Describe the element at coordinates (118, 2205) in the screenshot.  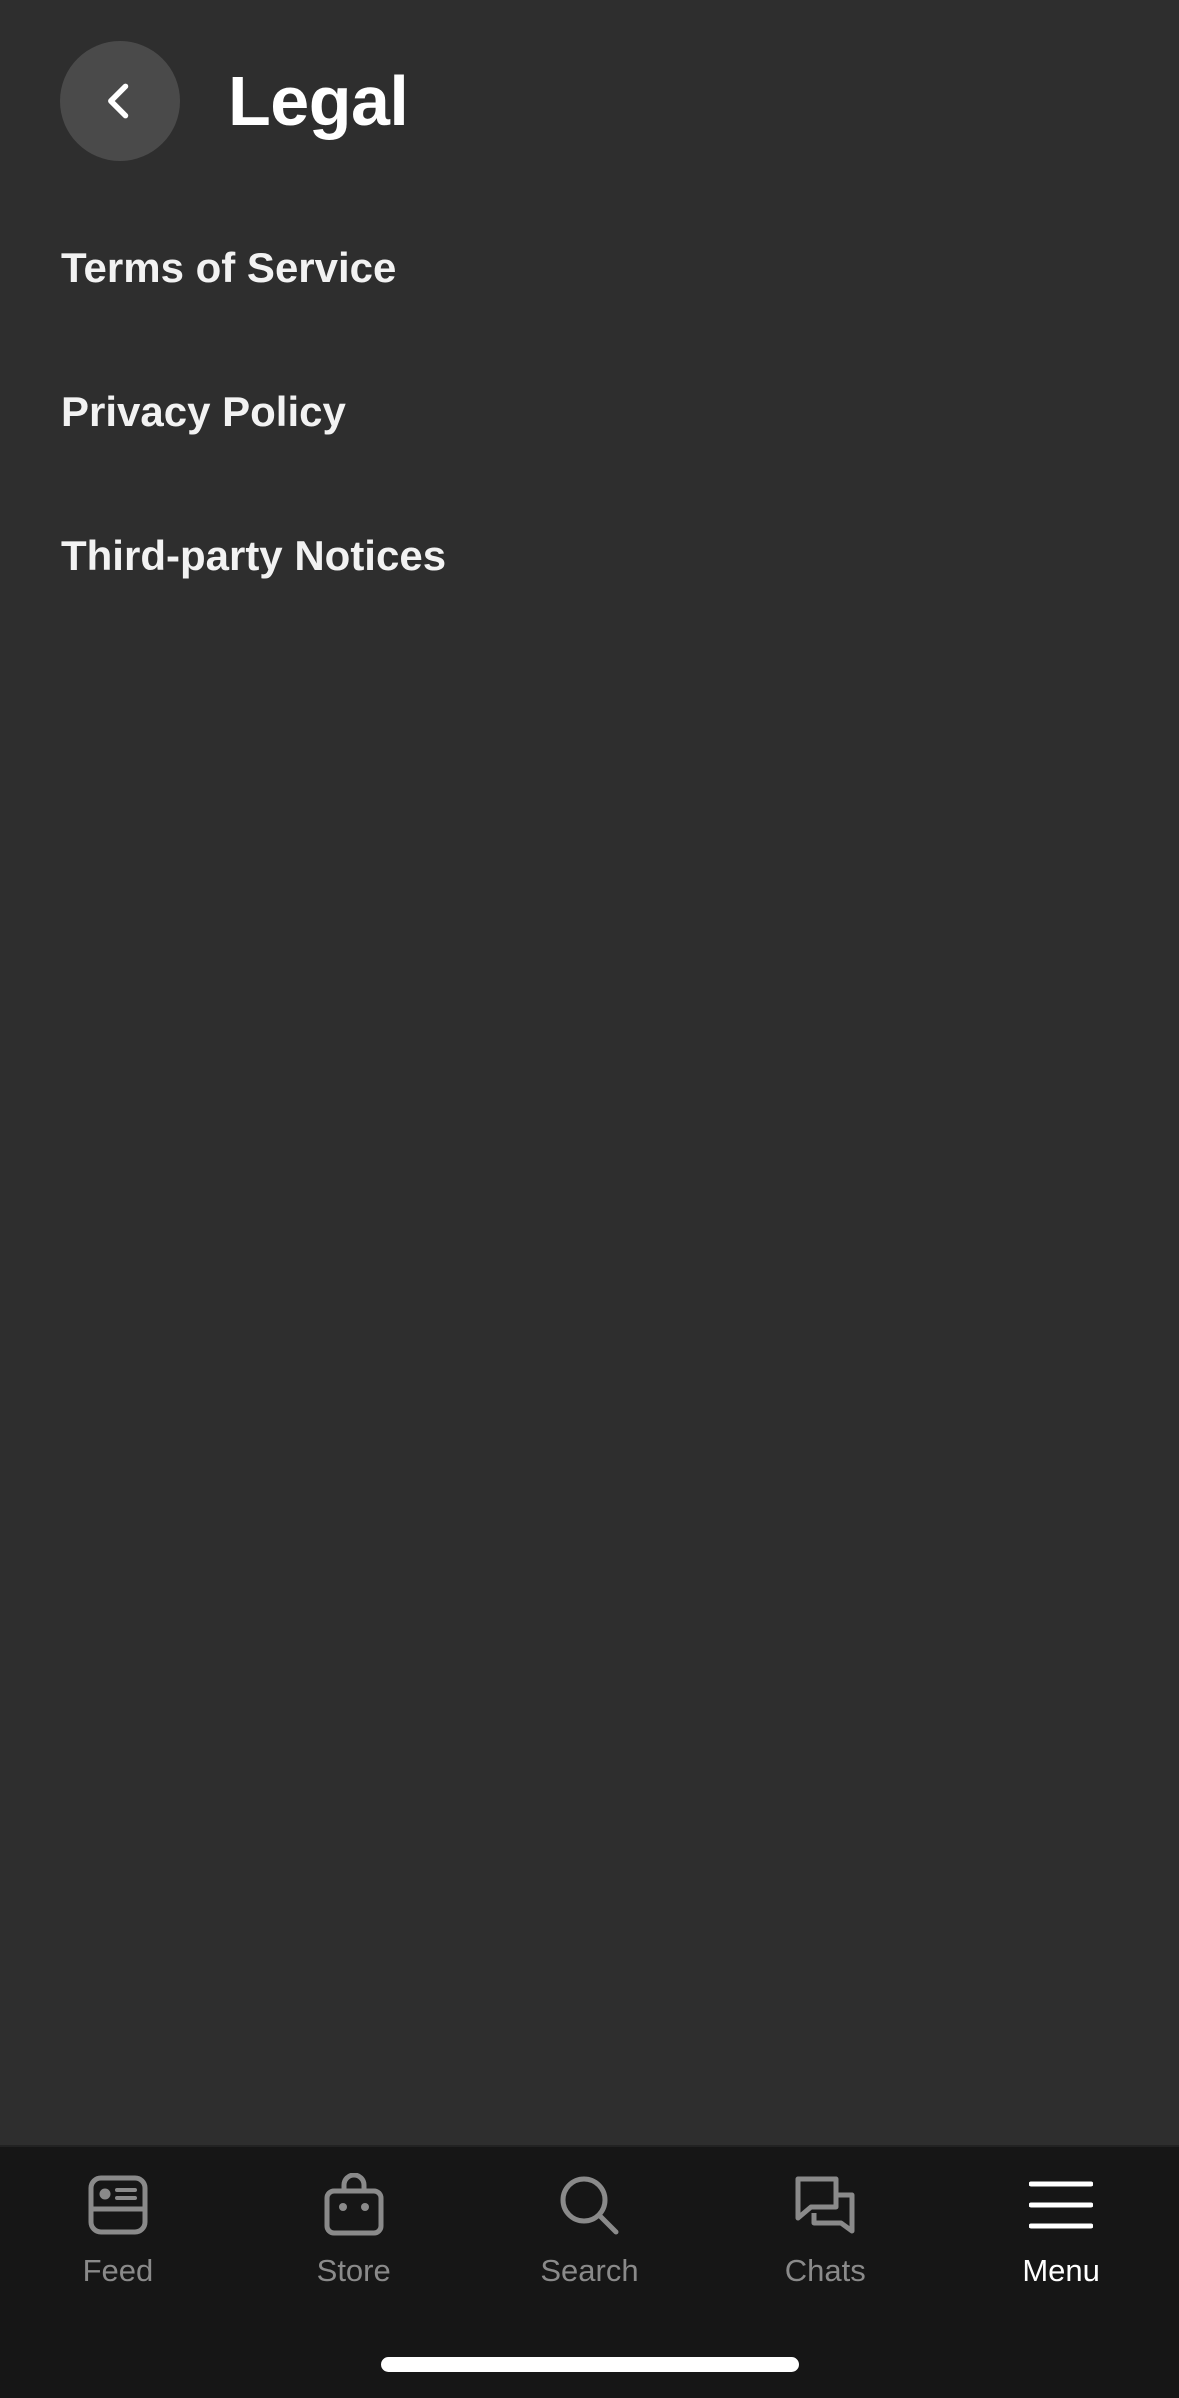
I see `feed-icon` at that location.